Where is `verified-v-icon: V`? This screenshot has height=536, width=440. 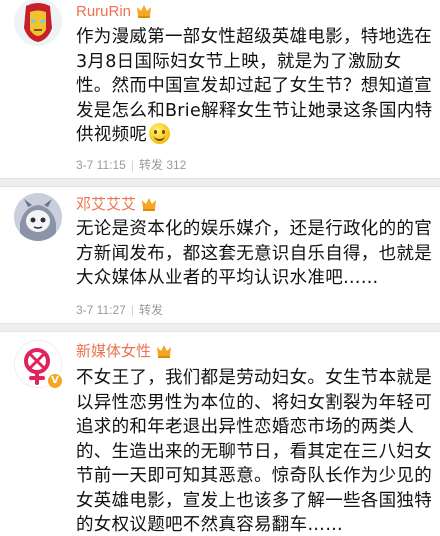 verified-v-icon: V is located at coordinates (55, 381).